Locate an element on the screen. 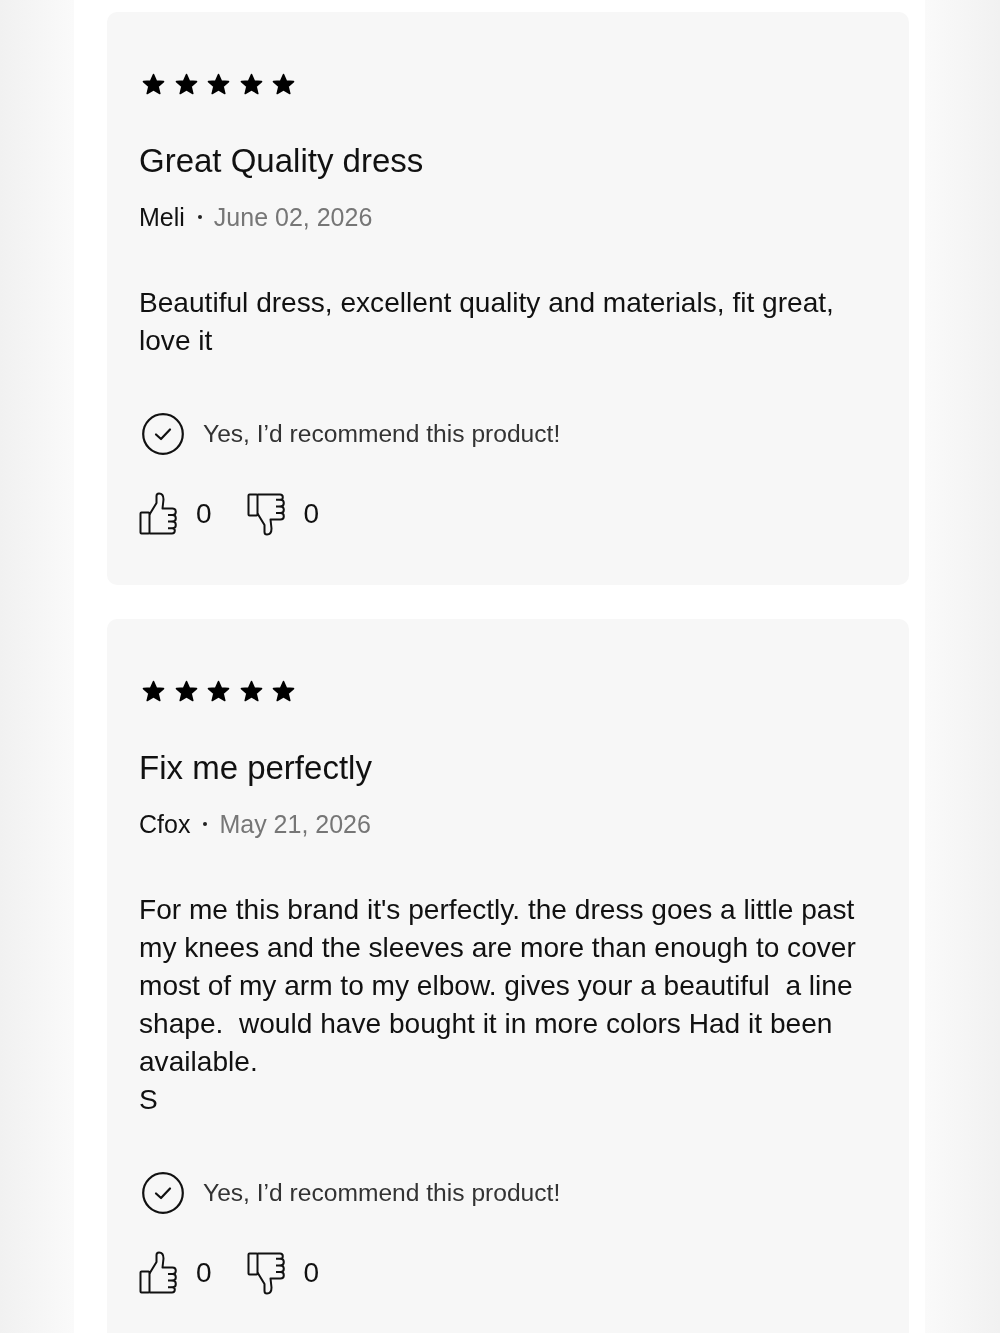 The height and width of the screenshot is (1333, 1000). review-title: Great Quality dress is located at coordinates (281, 161).